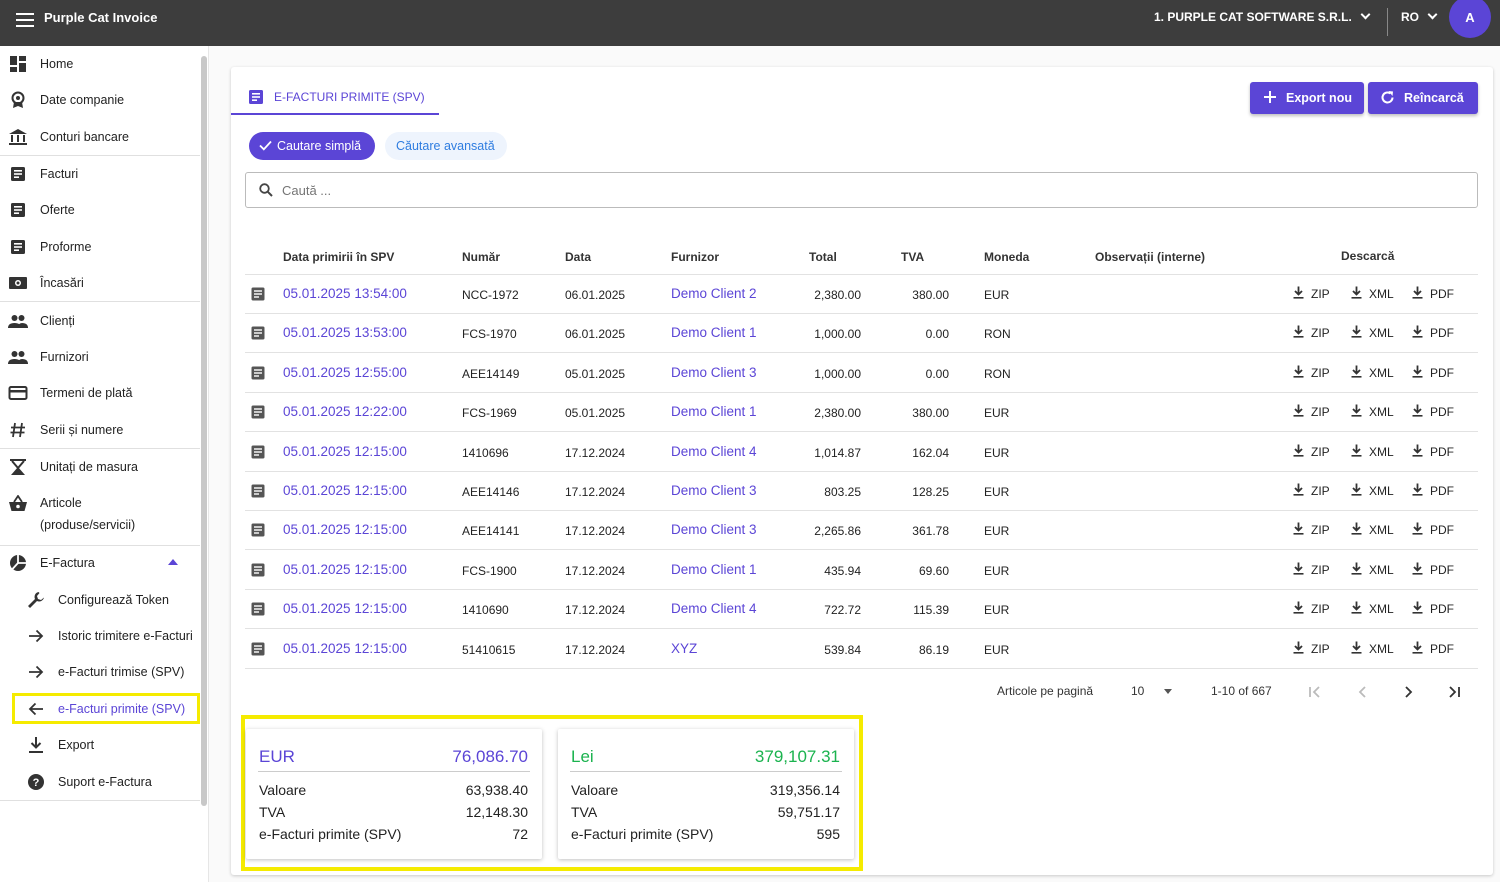 This screenshot has height=882, width=1500. I want to click on sidebar-item-istoric-trimitere: Istoric trimitere e-Facturi, so click(100, 636).